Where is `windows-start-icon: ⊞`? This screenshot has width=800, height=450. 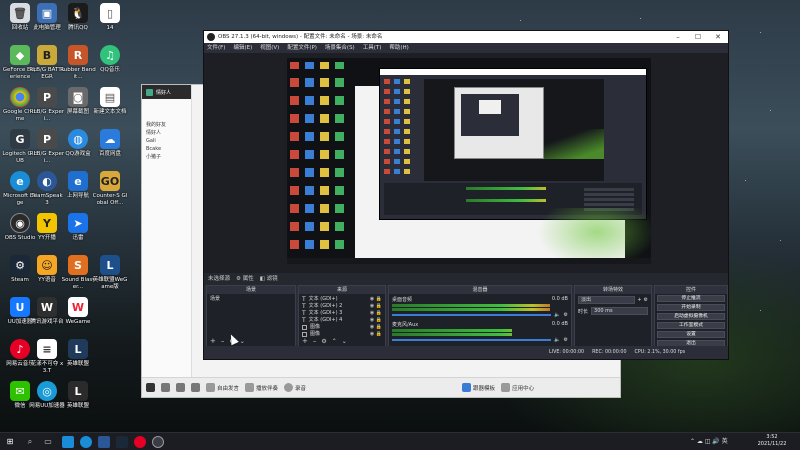
windows-start-icon: ⊞ is located at coordinates (10, 442).